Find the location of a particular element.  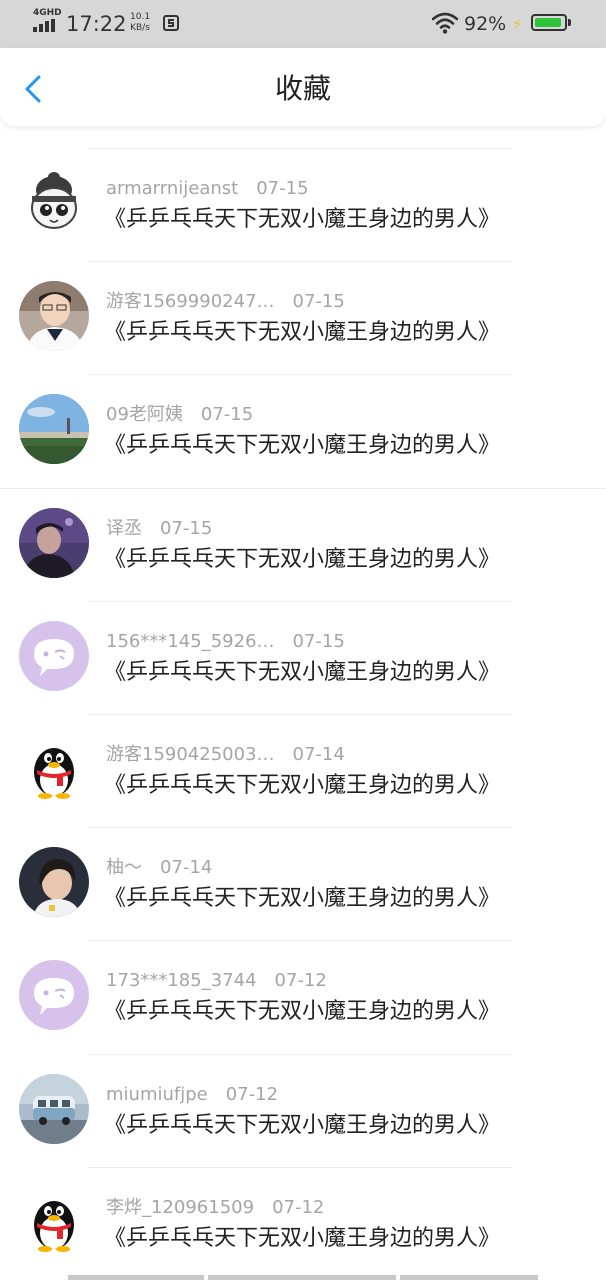

item-meta: 156***145_5926… 07-15 is located at coordinates (225, 642).